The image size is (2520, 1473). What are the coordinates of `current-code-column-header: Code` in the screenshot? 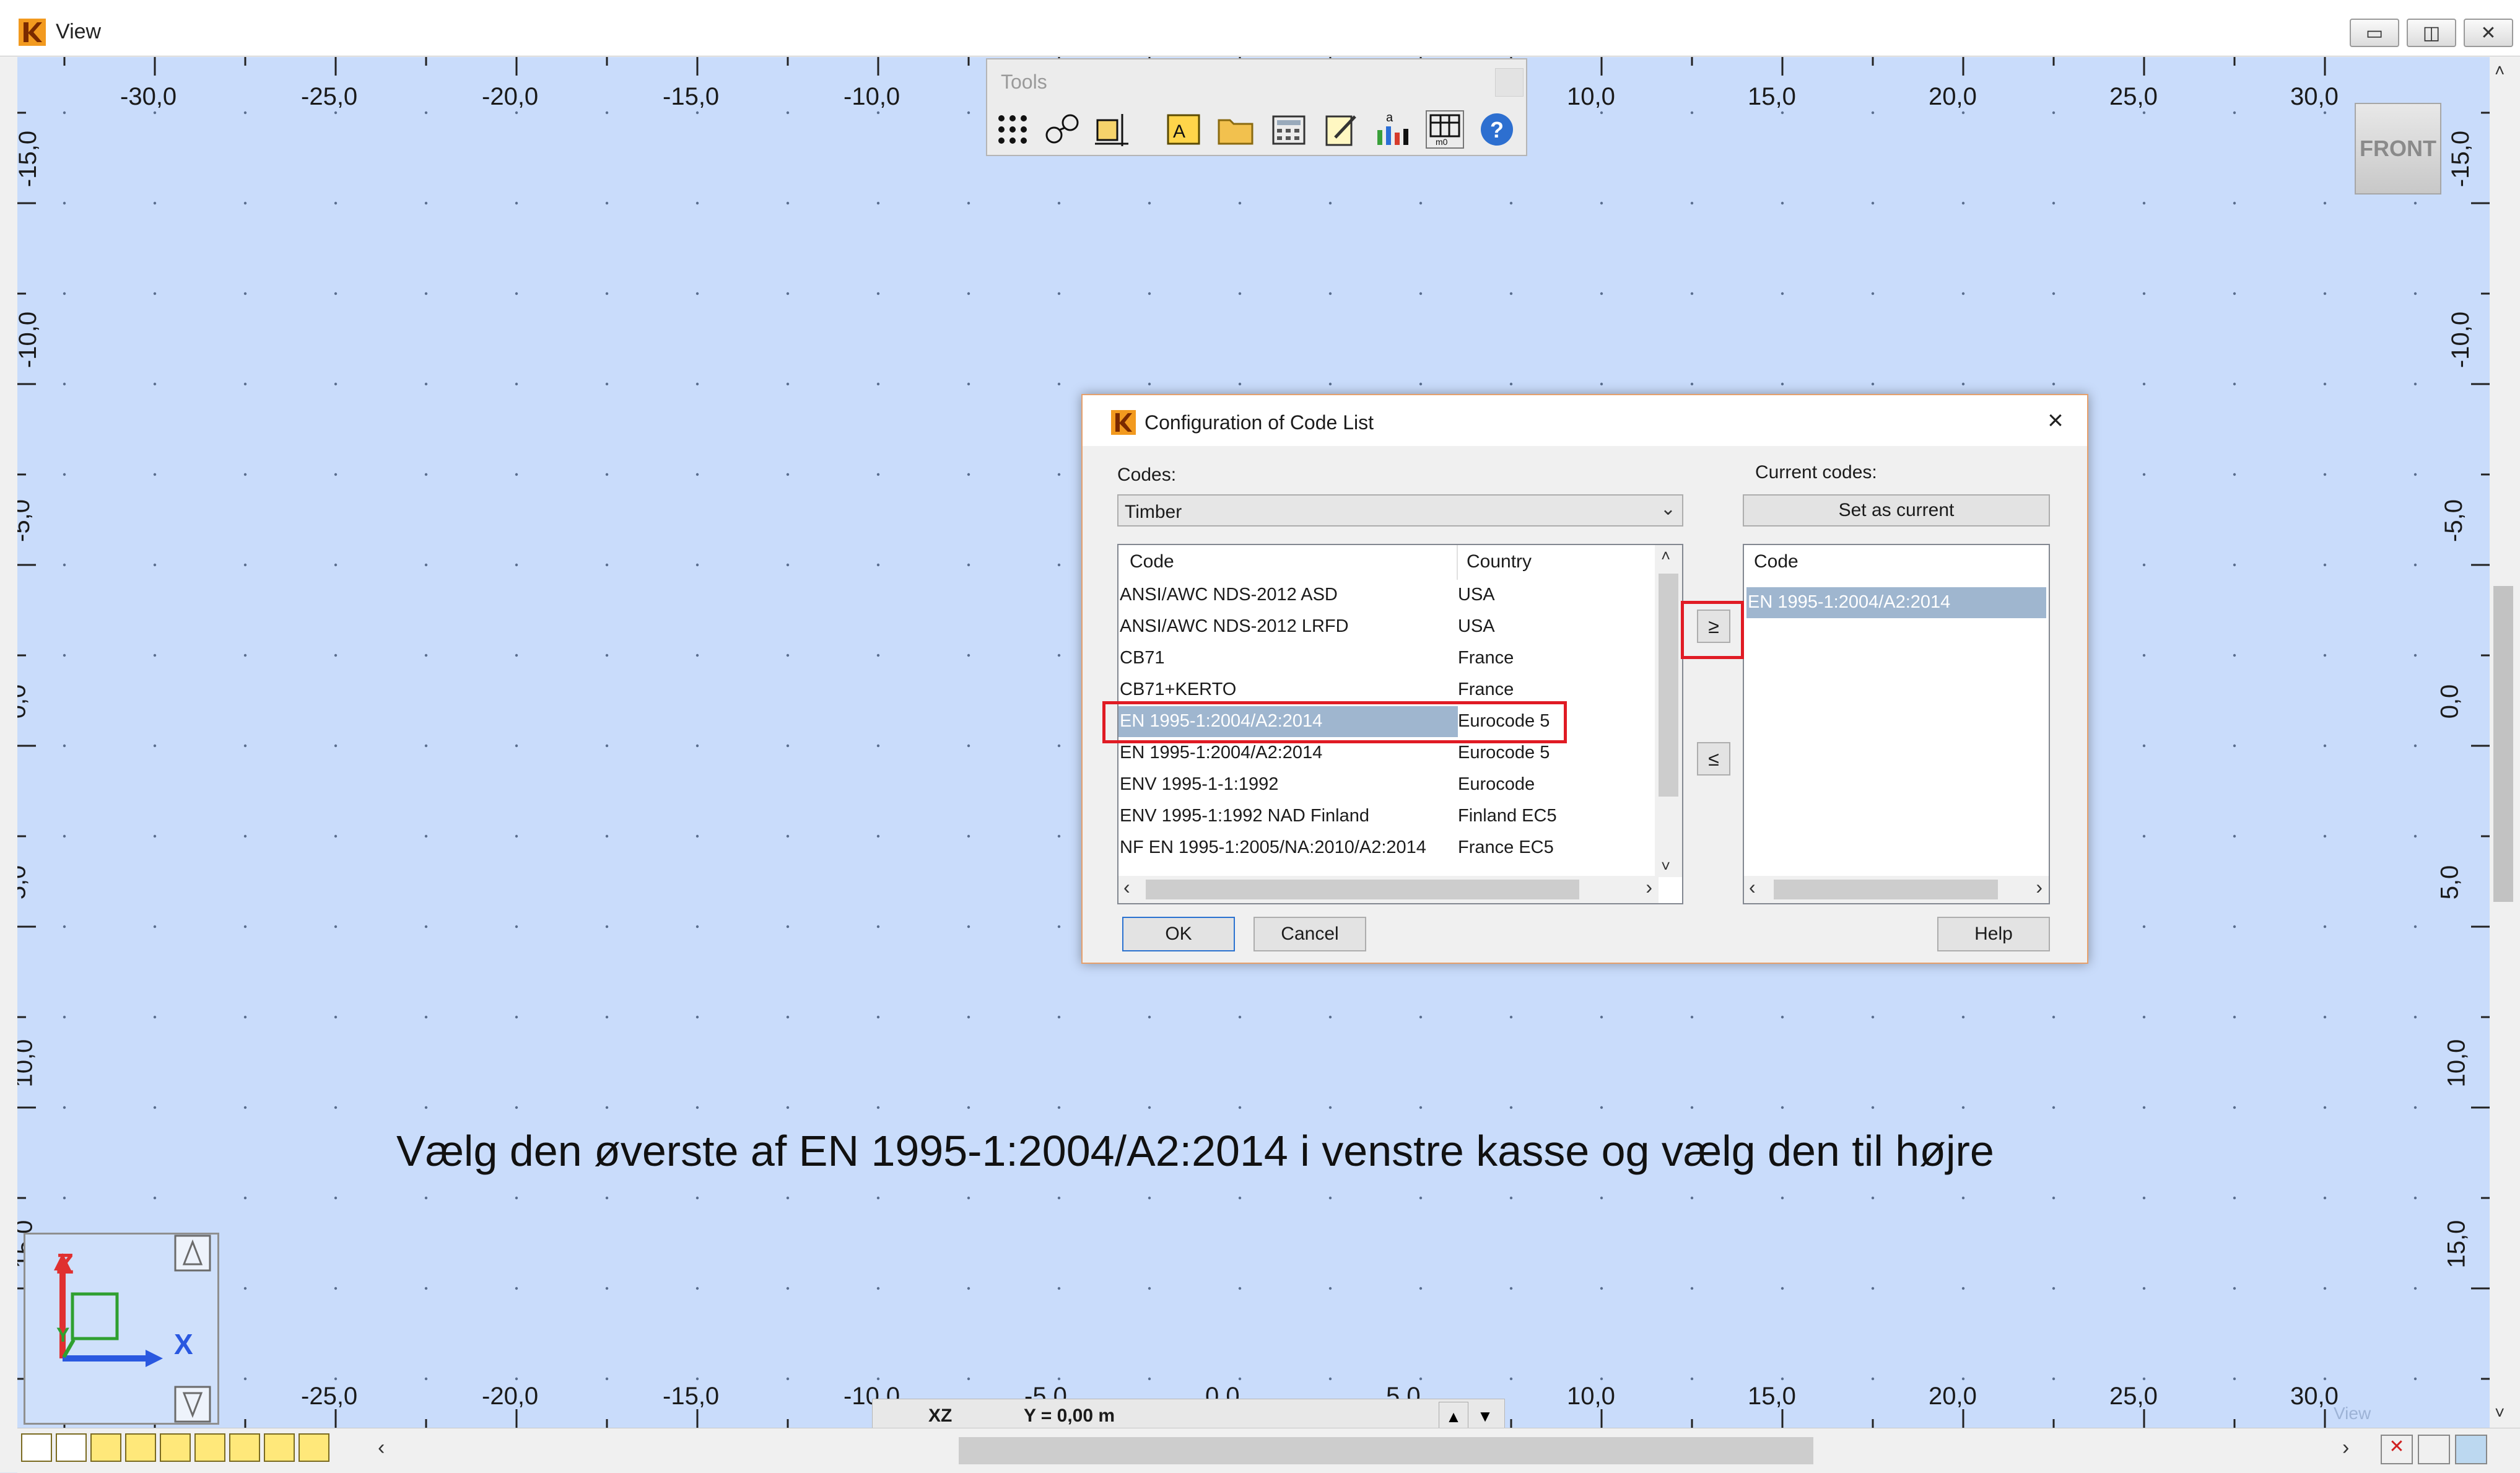 It's located at (1776, 561).